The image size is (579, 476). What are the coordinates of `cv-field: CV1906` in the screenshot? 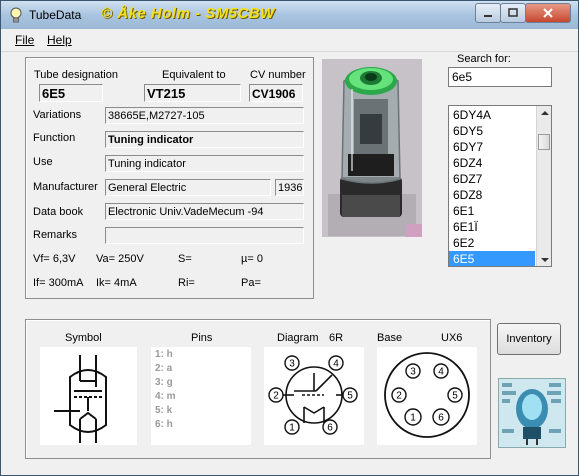 It's located at (276, 93).